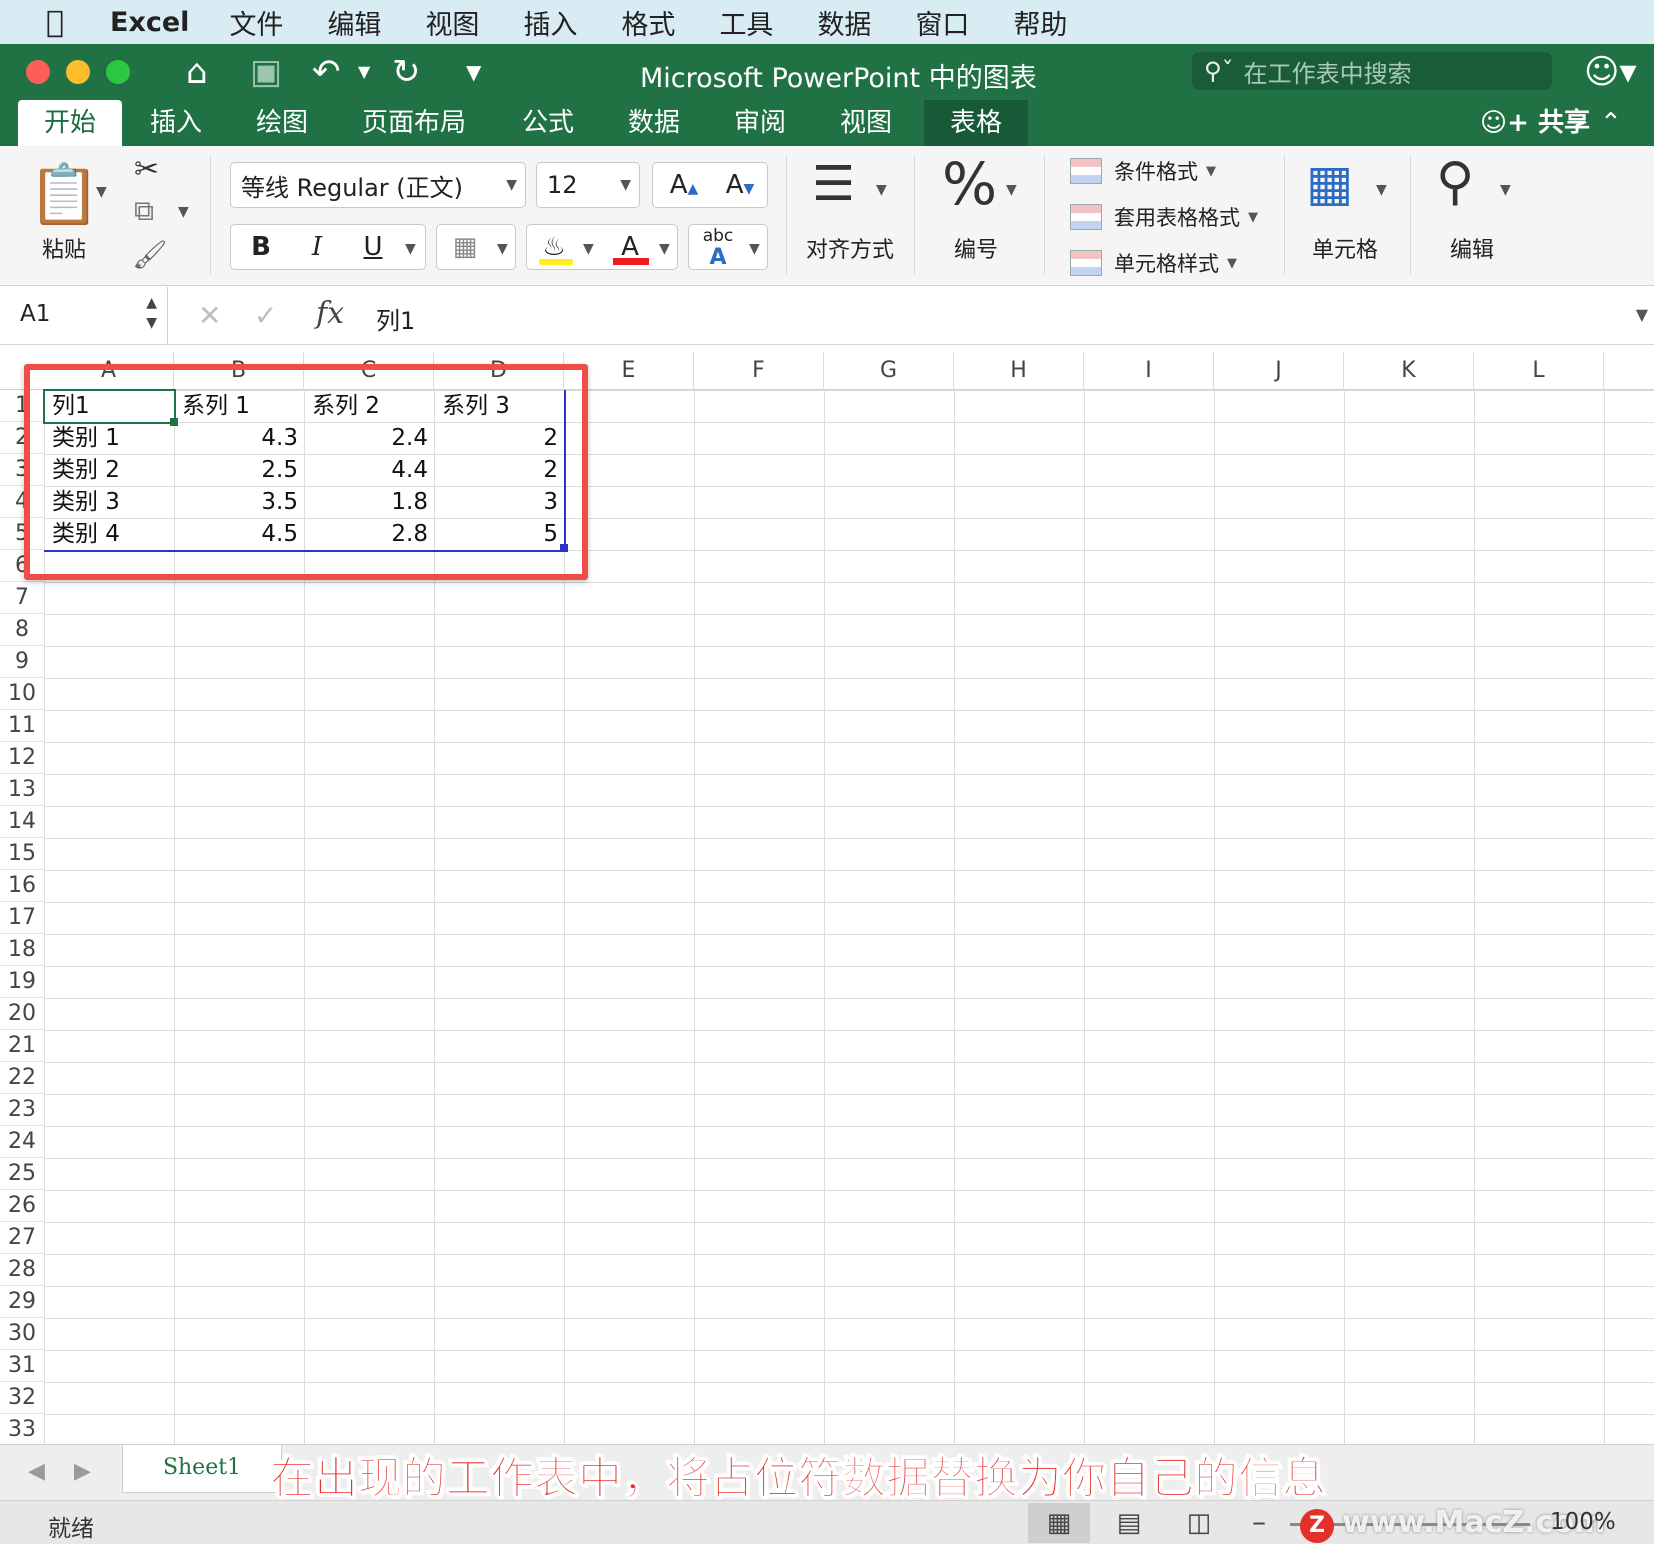  What do you see at coordinates (410, 249) in the screenshot?
I see `underline-dropdown-icon: ▼` at bounding box center [410, 249].